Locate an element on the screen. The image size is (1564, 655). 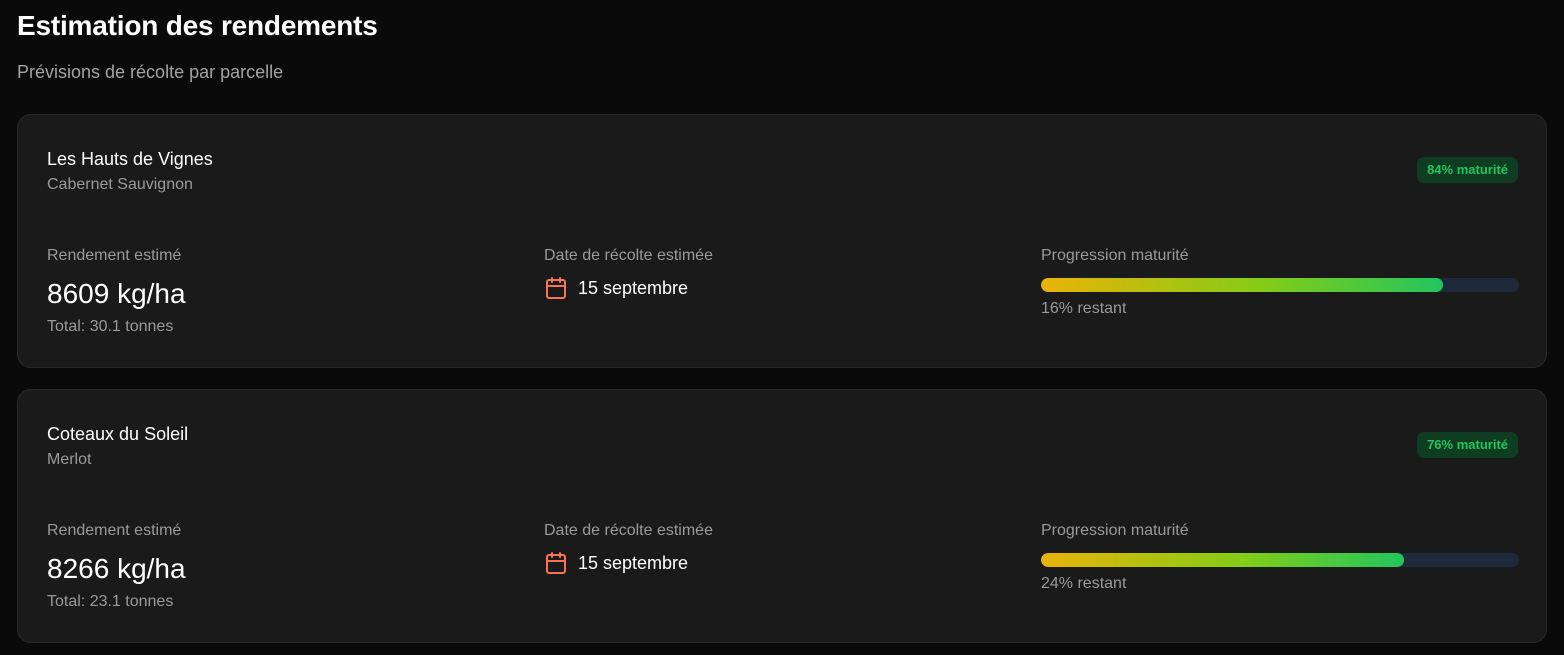
yield-value: 8609 kg/ha is located at coordinates (116, 293).